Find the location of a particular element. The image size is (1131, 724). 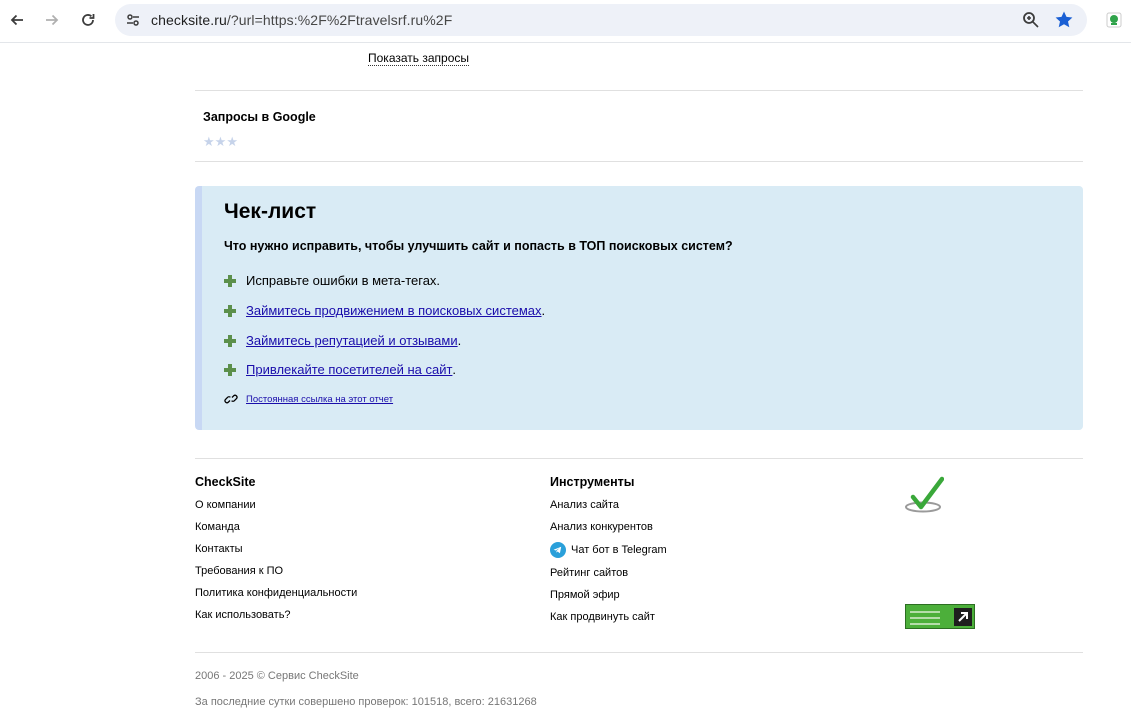

forward-button is located at coordinates (52, 20).